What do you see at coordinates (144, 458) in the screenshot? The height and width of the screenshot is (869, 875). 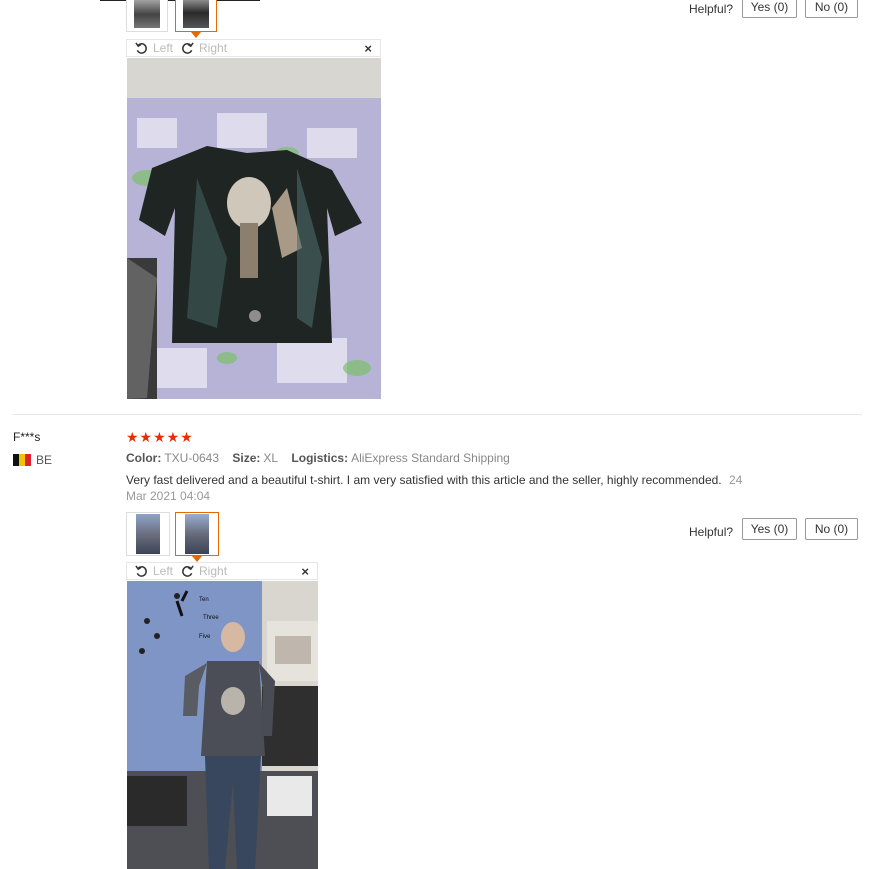 I see `color-label: Color:` at bounding box center [144, 458].